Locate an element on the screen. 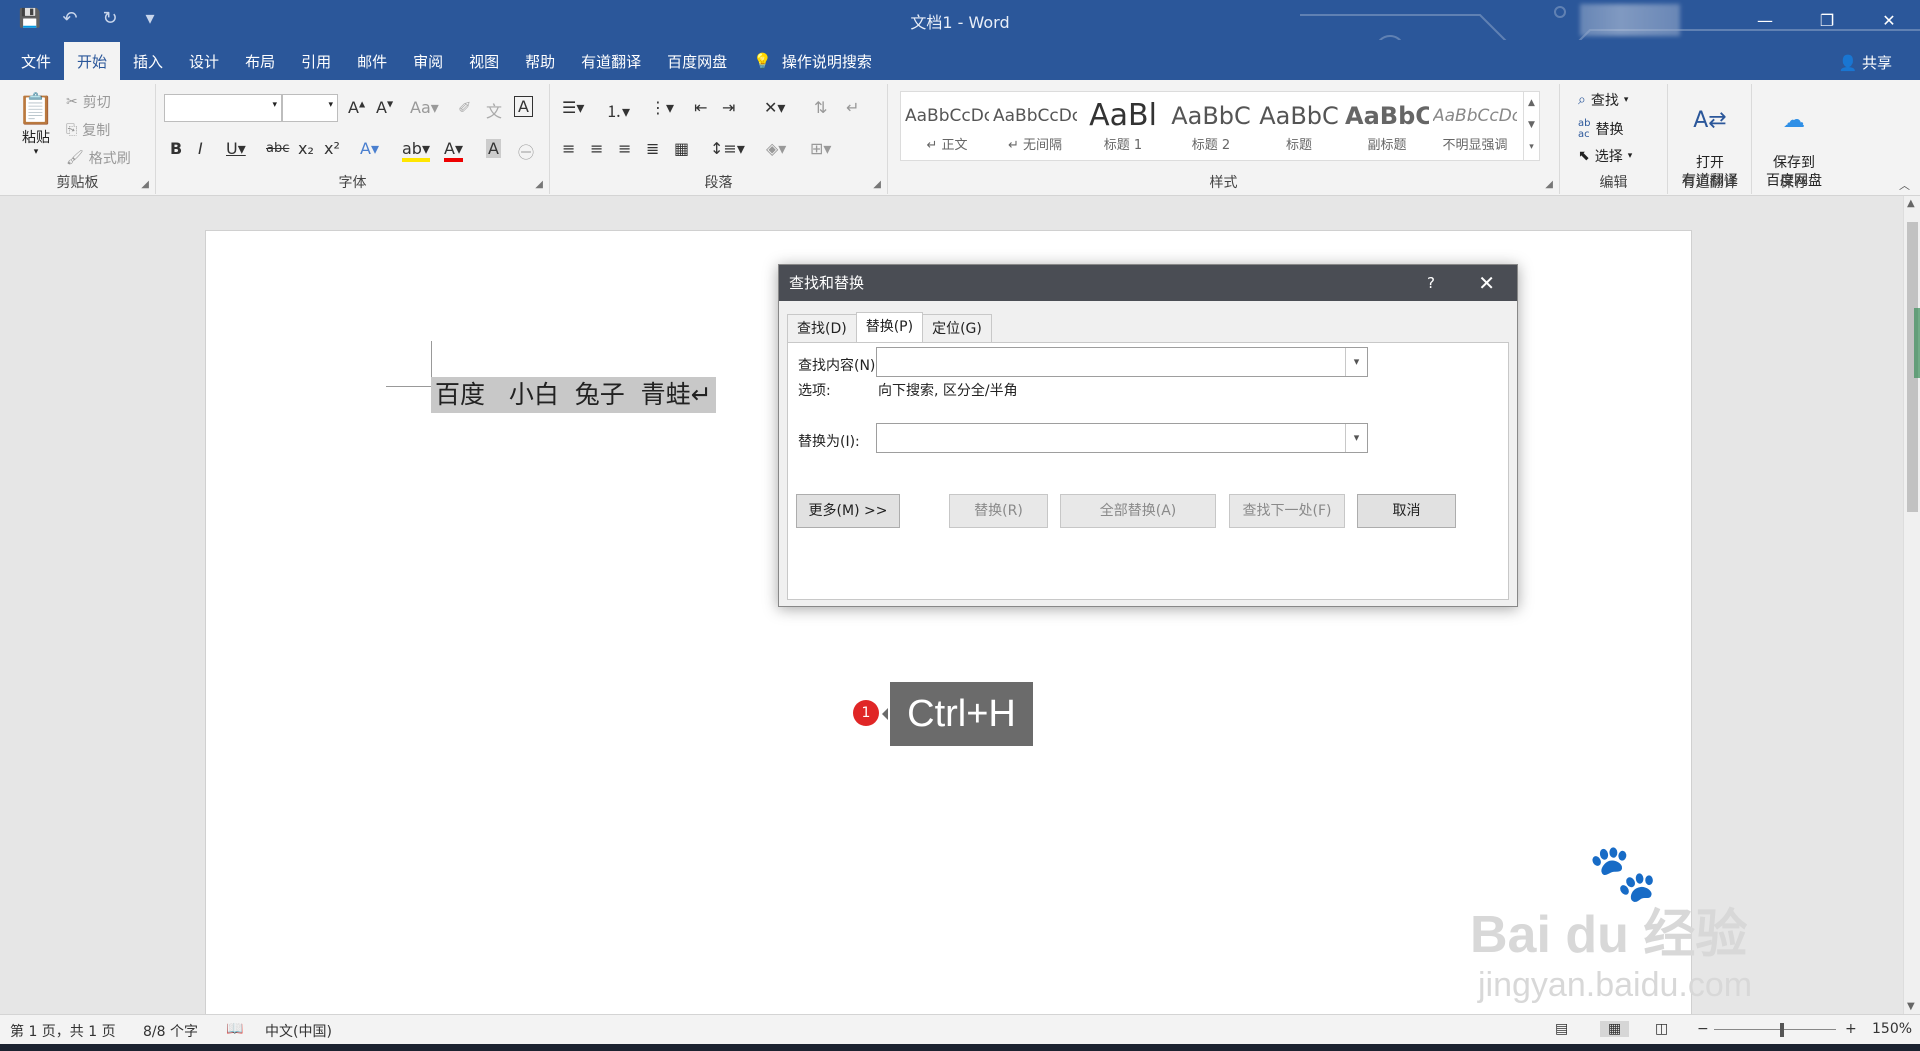 The height and width of the screenshot is (1051, 1920). tab-baidu-pan: 百度网盘 is located at coordinates (697, 61).